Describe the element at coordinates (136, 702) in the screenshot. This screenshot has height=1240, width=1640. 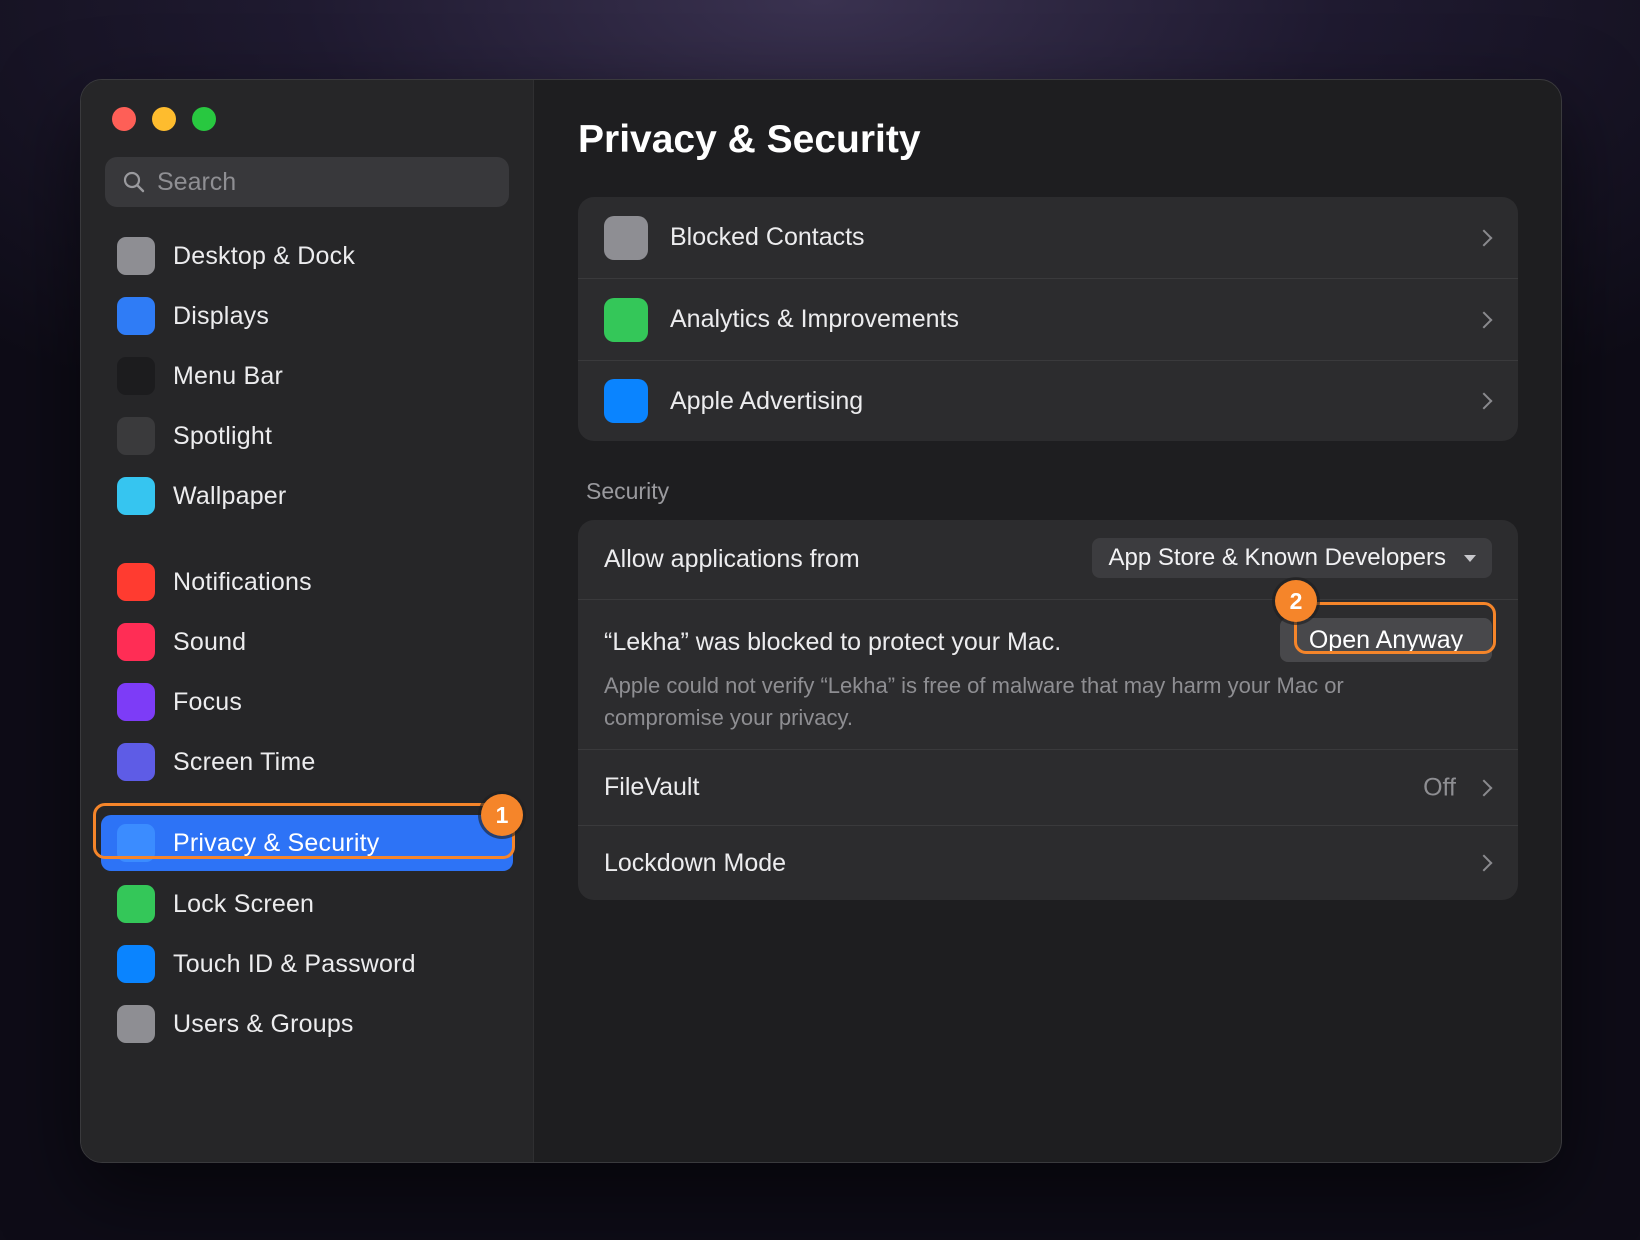
I see `focus-icon` at that location.